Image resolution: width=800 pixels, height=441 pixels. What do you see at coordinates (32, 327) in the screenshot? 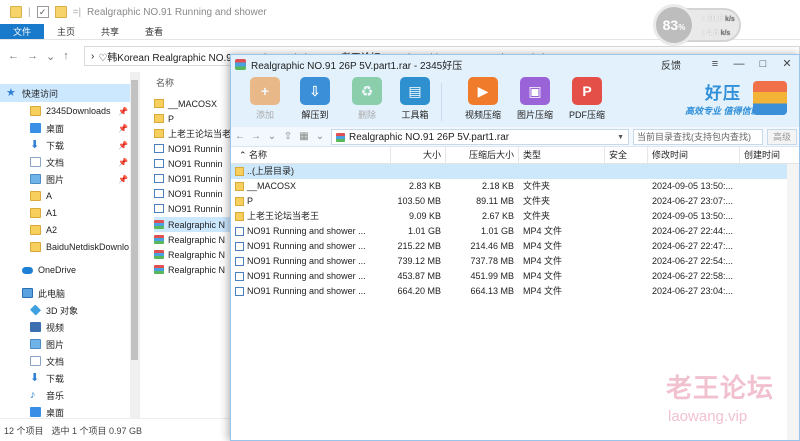
I see `nav-item-videos: 视频` at bounding box center [32, 327].